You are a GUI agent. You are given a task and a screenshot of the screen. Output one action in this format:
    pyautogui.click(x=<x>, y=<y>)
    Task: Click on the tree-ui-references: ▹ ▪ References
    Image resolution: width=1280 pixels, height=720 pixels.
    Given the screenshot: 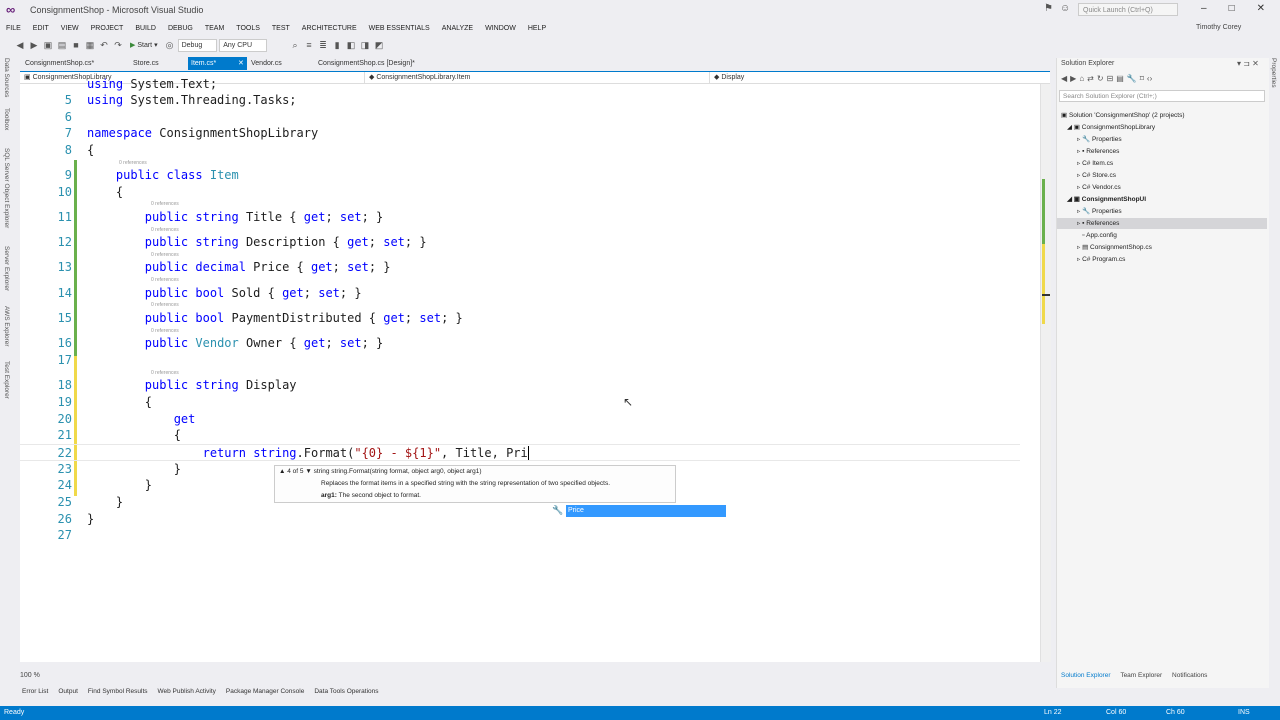 What is the action you would take?
    pyautogui.click(x=1162, y=223)
    